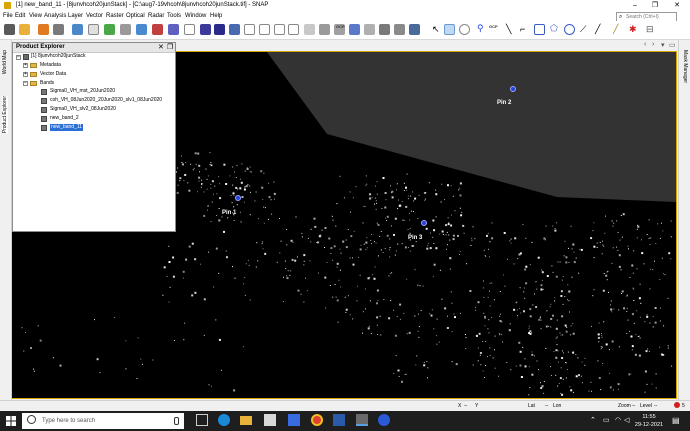 The width and height of the screenshot is (690, 431). What do you see at coordinates (58, 56) in the screenshot?
I see `product-node: [1] 8junvhcoh20junStack` at bounding box center [58, 56].